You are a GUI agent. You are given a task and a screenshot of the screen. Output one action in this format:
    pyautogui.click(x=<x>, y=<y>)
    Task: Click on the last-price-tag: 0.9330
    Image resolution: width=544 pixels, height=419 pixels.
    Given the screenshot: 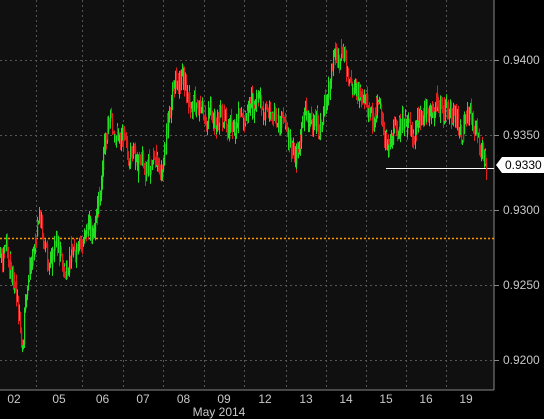 What is the action you would take?
    pyautogui.click(x=520, y=165)
    